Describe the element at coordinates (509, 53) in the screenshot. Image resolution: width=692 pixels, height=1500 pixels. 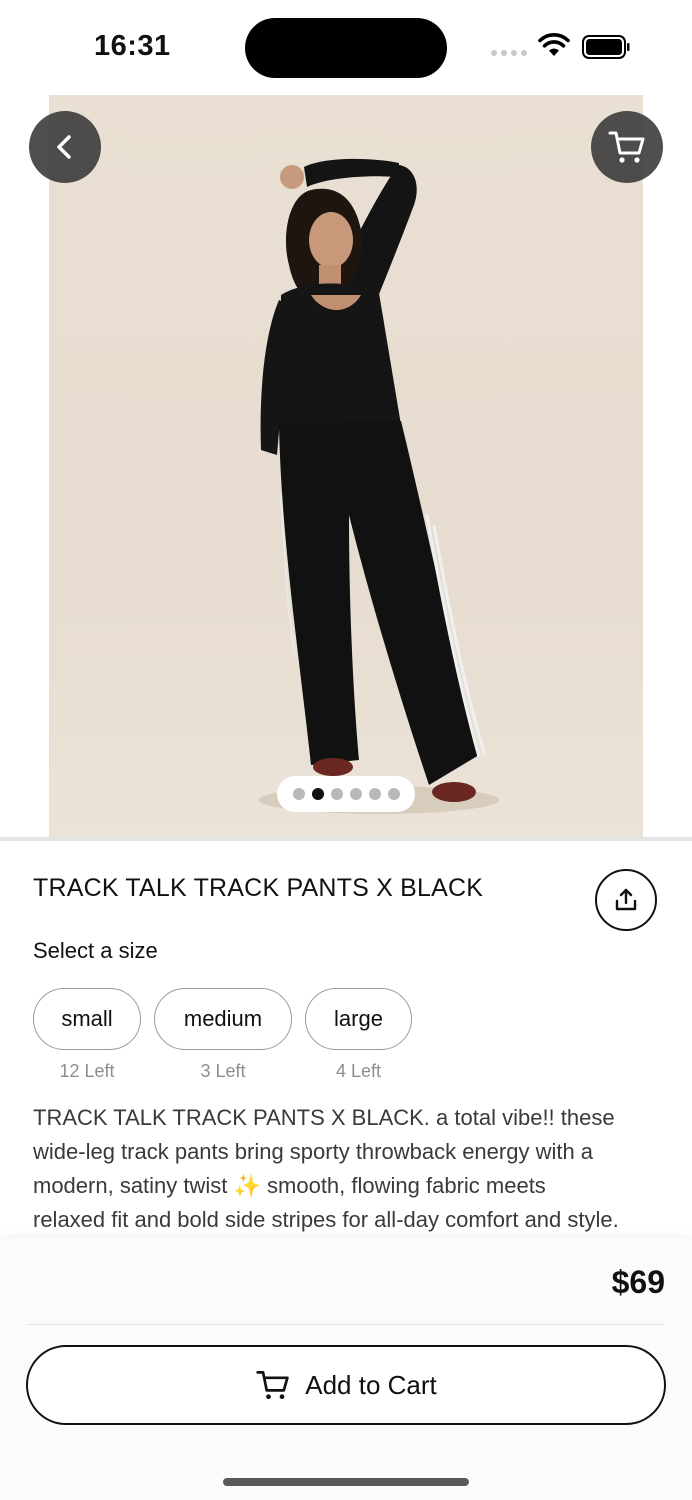
I see `cellular-signal-icon` at that location.